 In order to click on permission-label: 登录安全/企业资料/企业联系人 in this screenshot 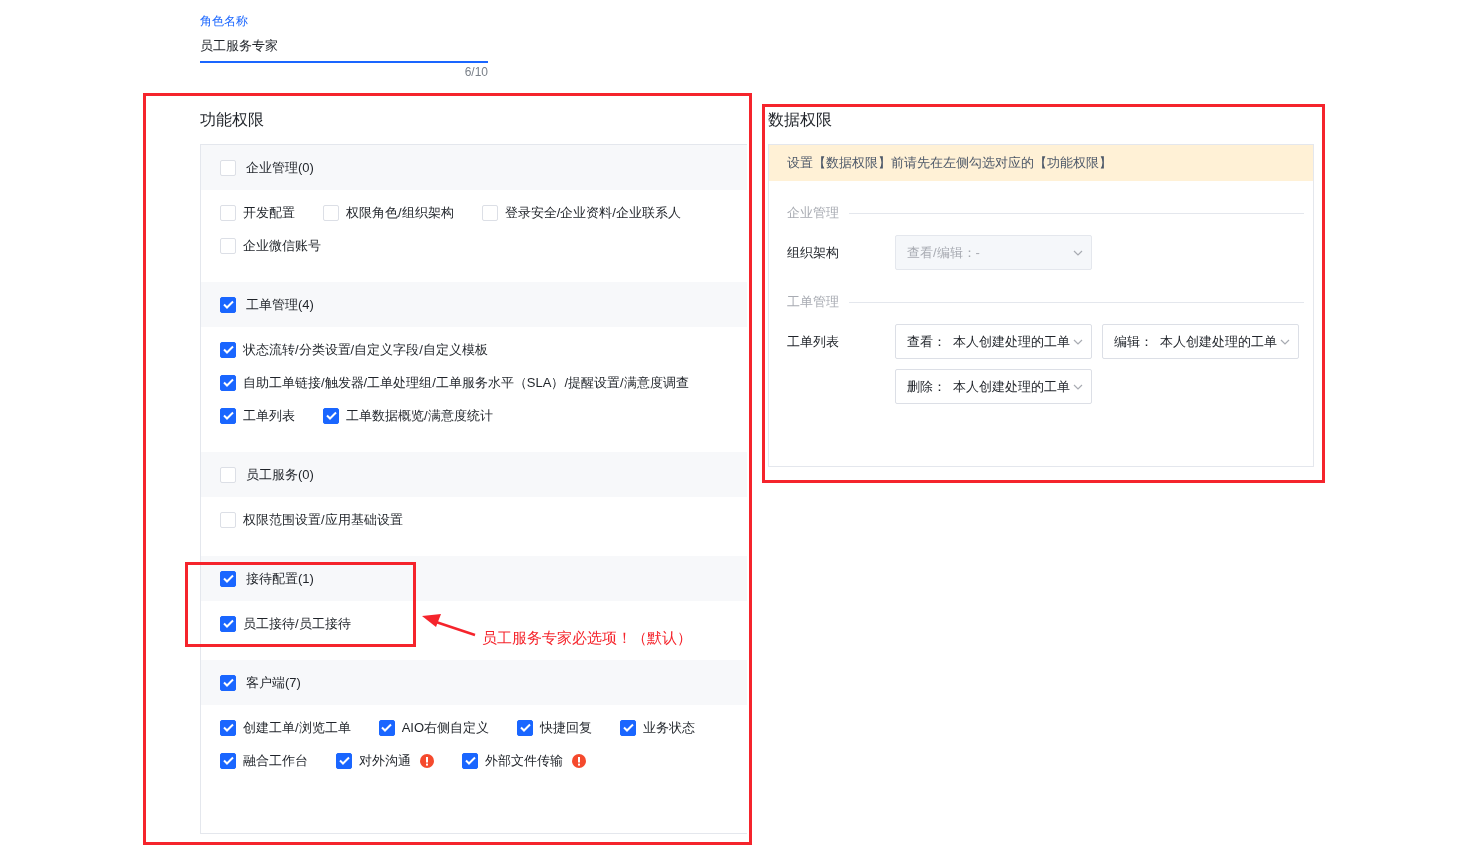, I will do `click(592, 212)`.